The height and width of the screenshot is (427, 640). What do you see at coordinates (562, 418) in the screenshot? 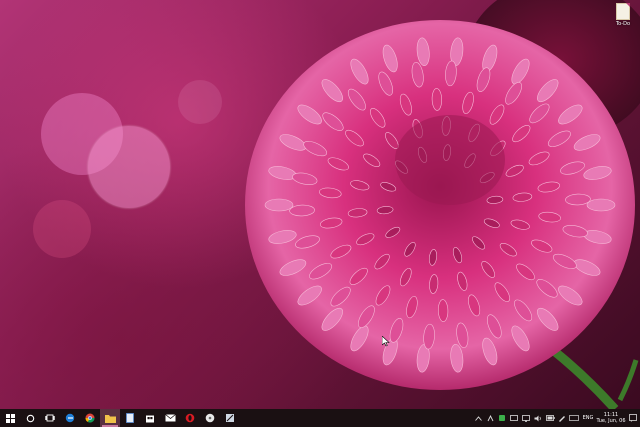
I see `tray-pen-icon` at bounding box center [562, 418].